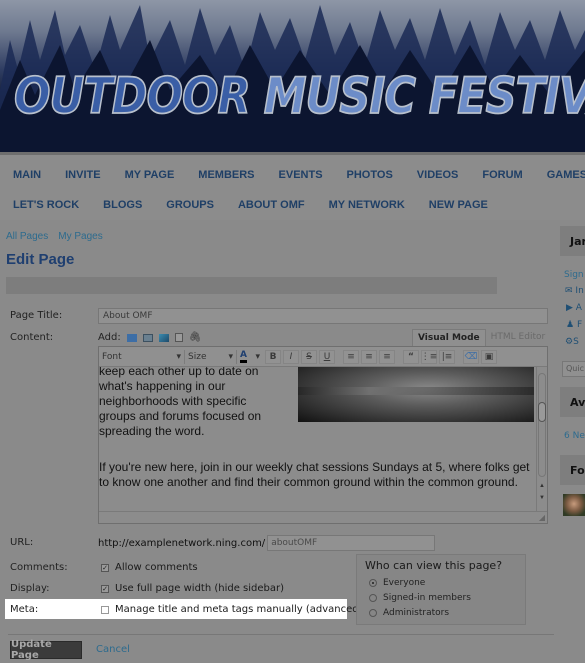 The height and width of the screenshot is (663, 585). I want to click on align-center-button: ≡, so click(369, 356).